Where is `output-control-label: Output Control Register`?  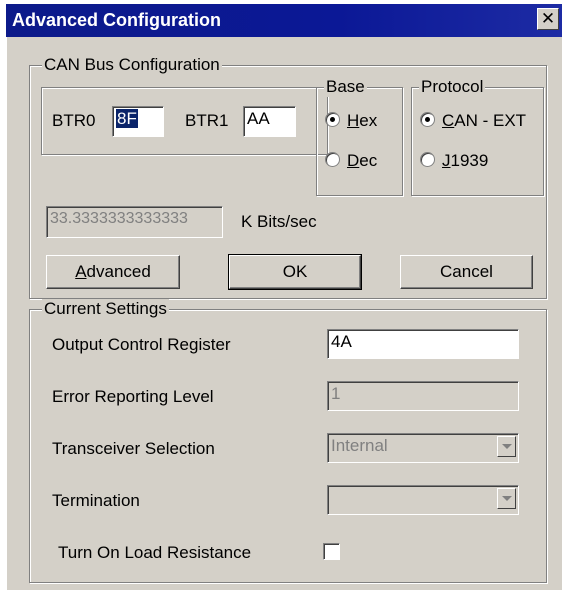 output-control-label: Output Control Register is located at coordinates (141, 344).